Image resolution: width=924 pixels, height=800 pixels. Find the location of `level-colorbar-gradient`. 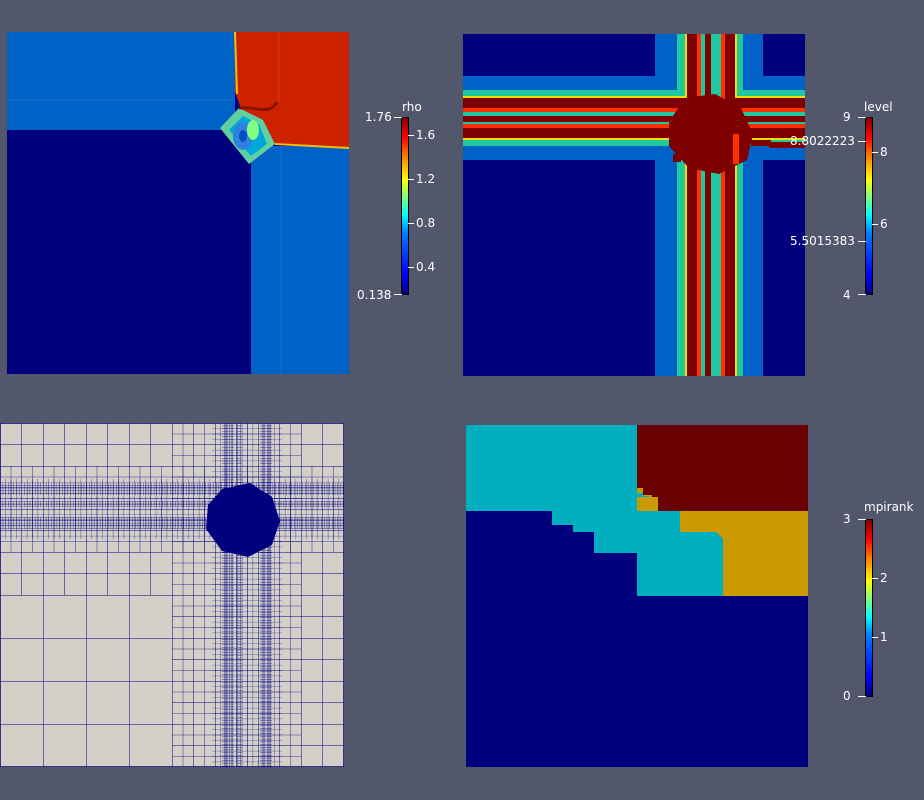

level-colorbar-gradient is located at coordinates (869, 206).